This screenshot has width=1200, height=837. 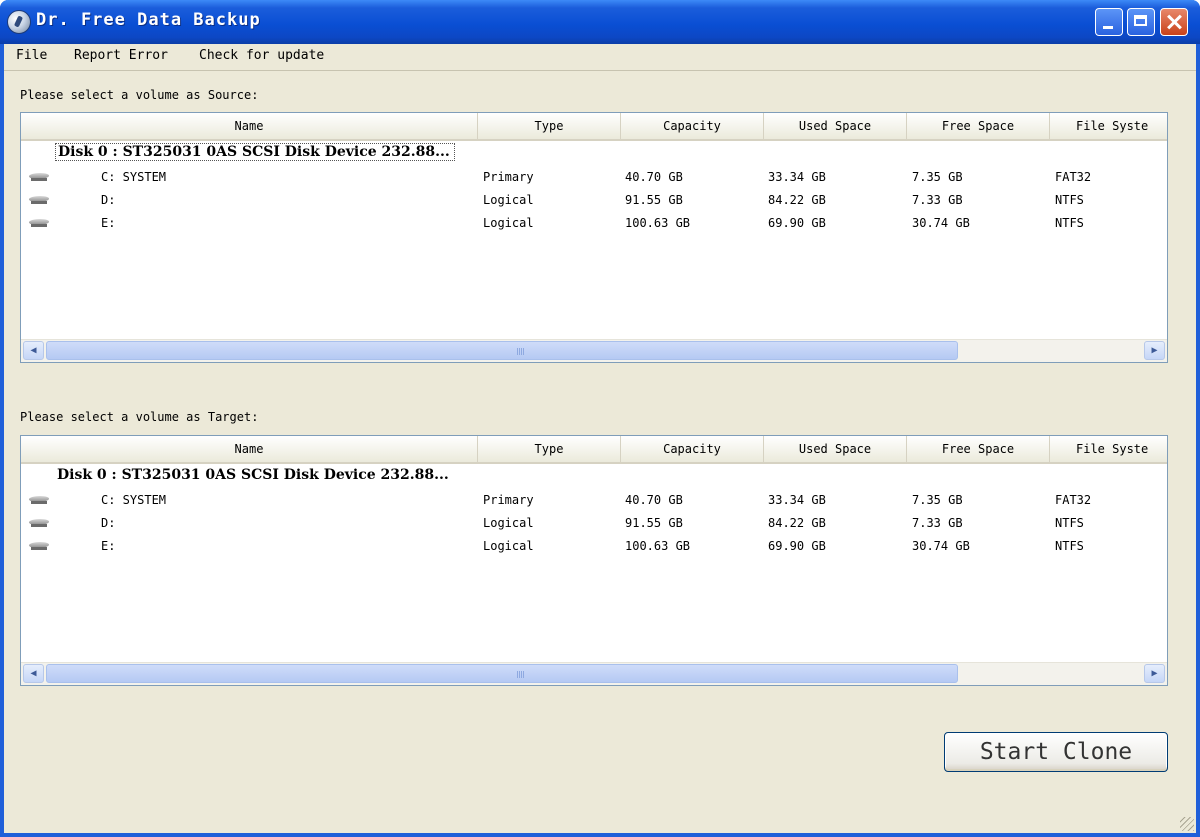 I want to click on source-horizontal-scrollbar: ◀ ▶, so click(x=594, y=350).